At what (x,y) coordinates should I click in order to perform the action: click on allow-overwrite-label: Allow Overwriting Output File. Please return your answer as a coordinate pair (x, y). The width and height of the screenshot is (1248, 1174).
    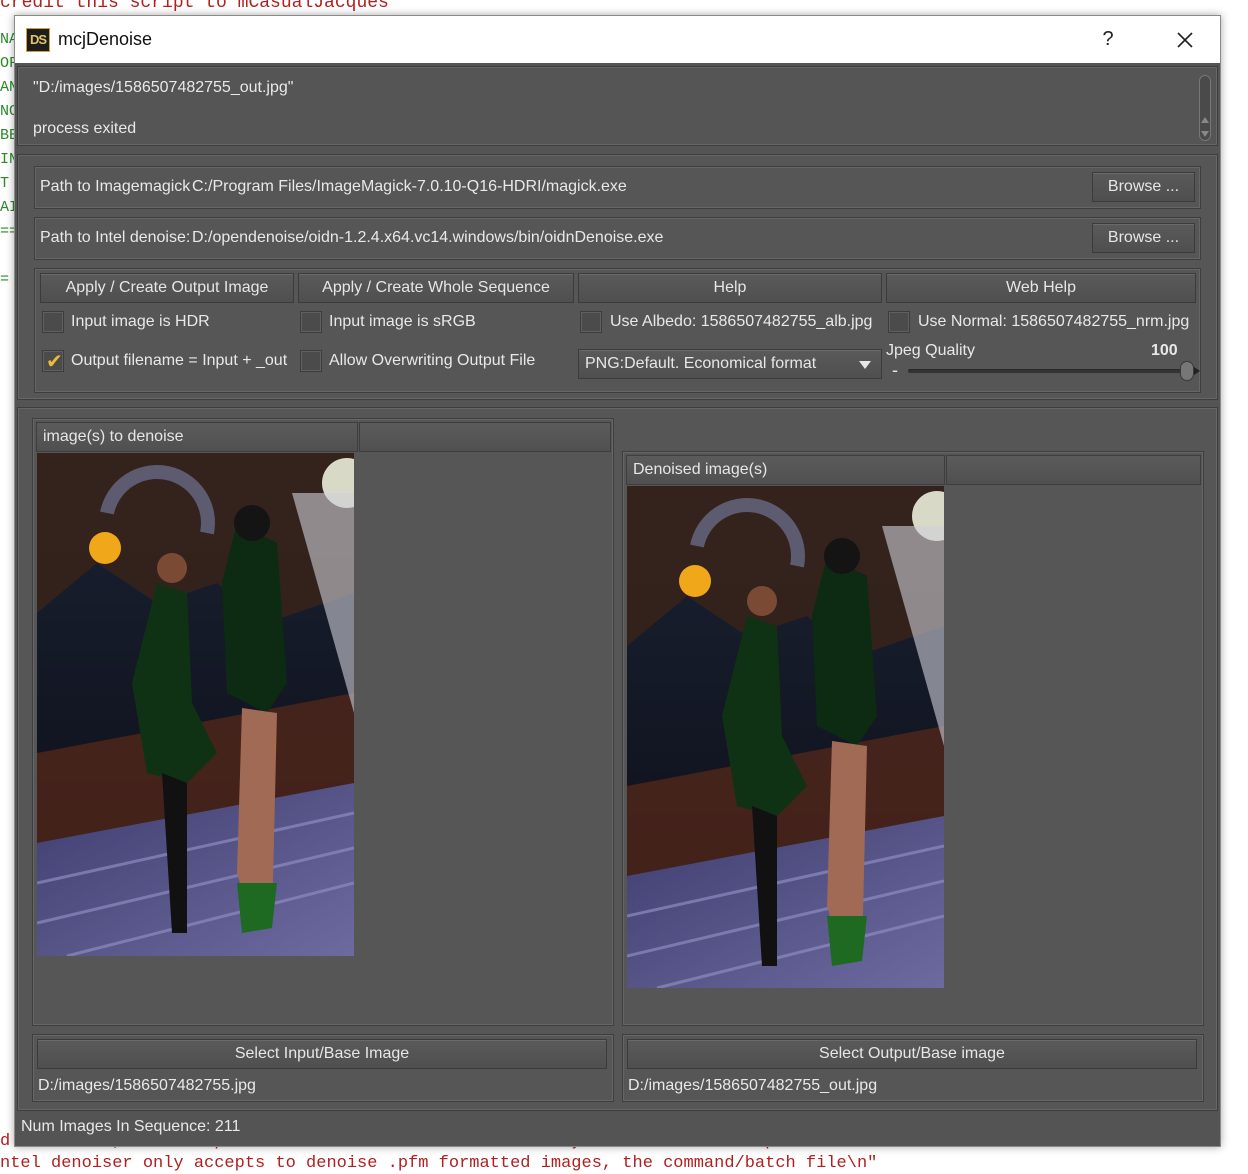
    Looking at the image, I should click on (432, 360).